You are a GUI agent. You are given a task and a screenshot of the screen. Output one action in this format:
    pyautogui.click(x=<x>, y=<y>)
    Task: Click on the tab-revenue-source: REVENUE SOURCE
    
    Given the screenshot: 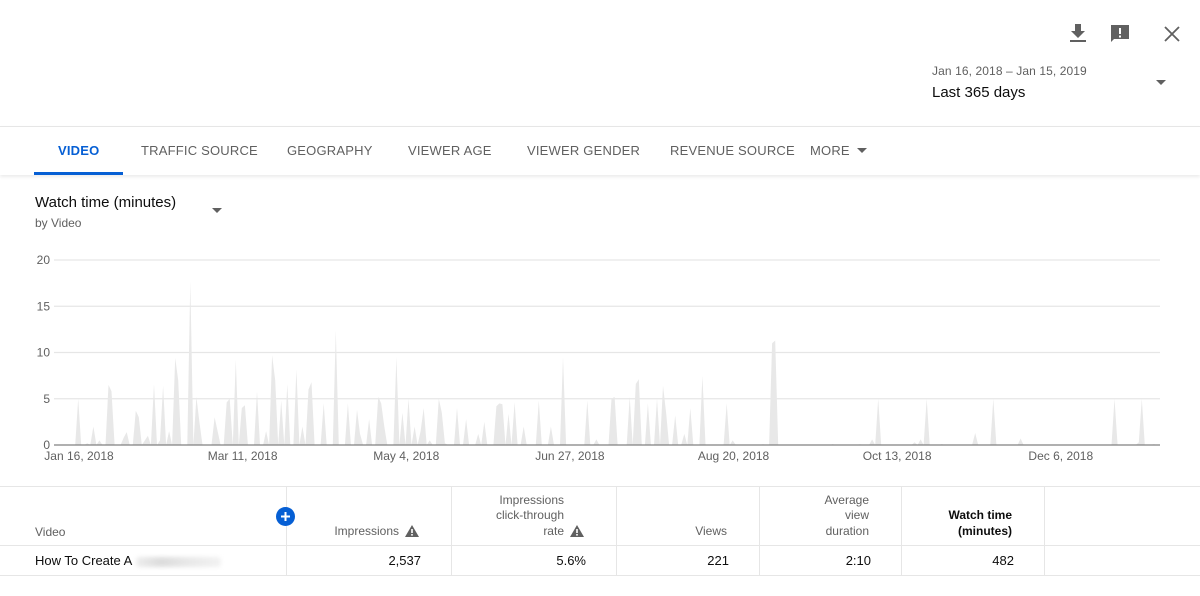 What is the action you would take?
    pyautogui.click(x=732, y=151)
    